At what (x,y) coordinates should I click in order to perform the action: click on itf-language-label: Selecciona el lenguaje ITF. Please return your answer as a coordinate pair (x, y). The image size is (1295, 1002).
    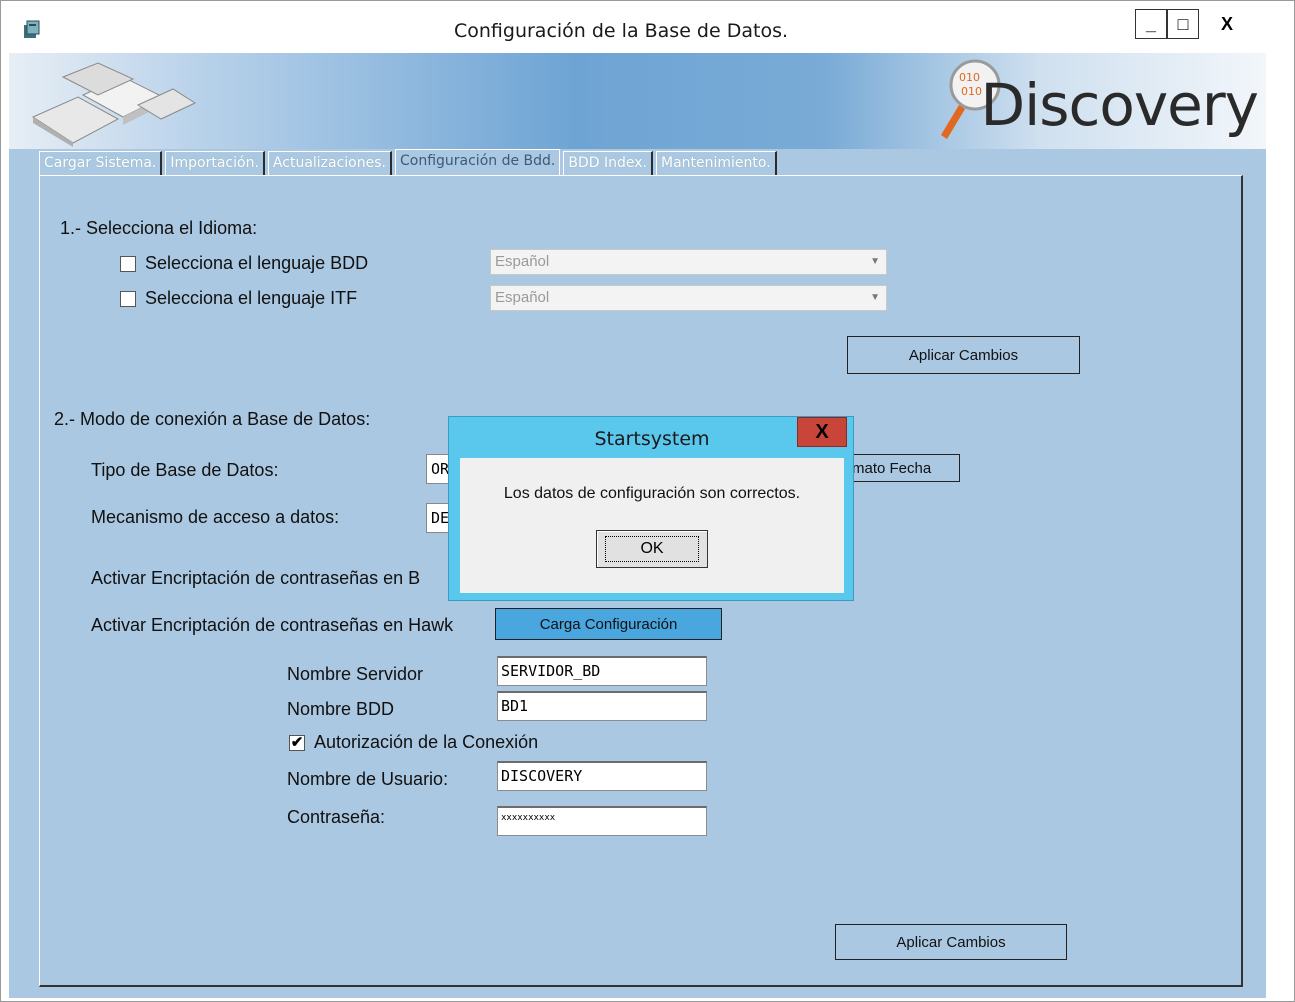
    Looking at the image, I should click on (251, 298).